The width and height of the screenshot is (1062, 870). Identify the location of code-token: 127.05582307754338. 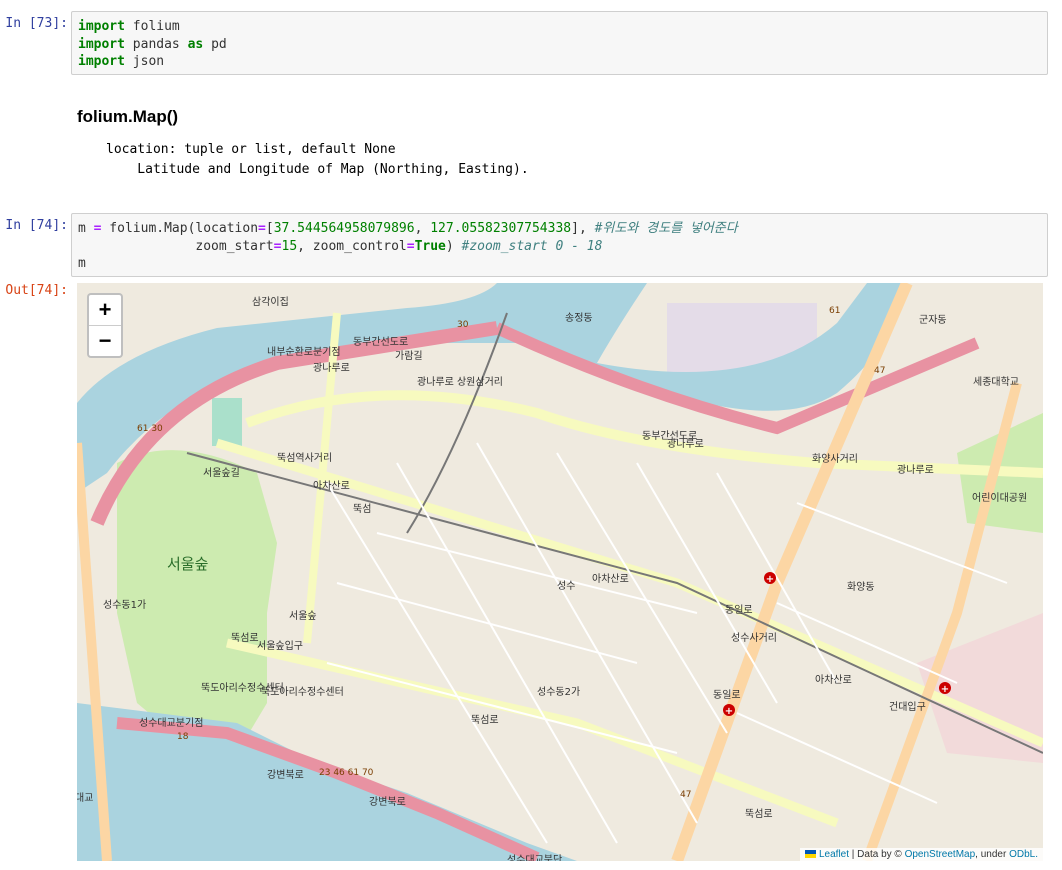
(501, 228).